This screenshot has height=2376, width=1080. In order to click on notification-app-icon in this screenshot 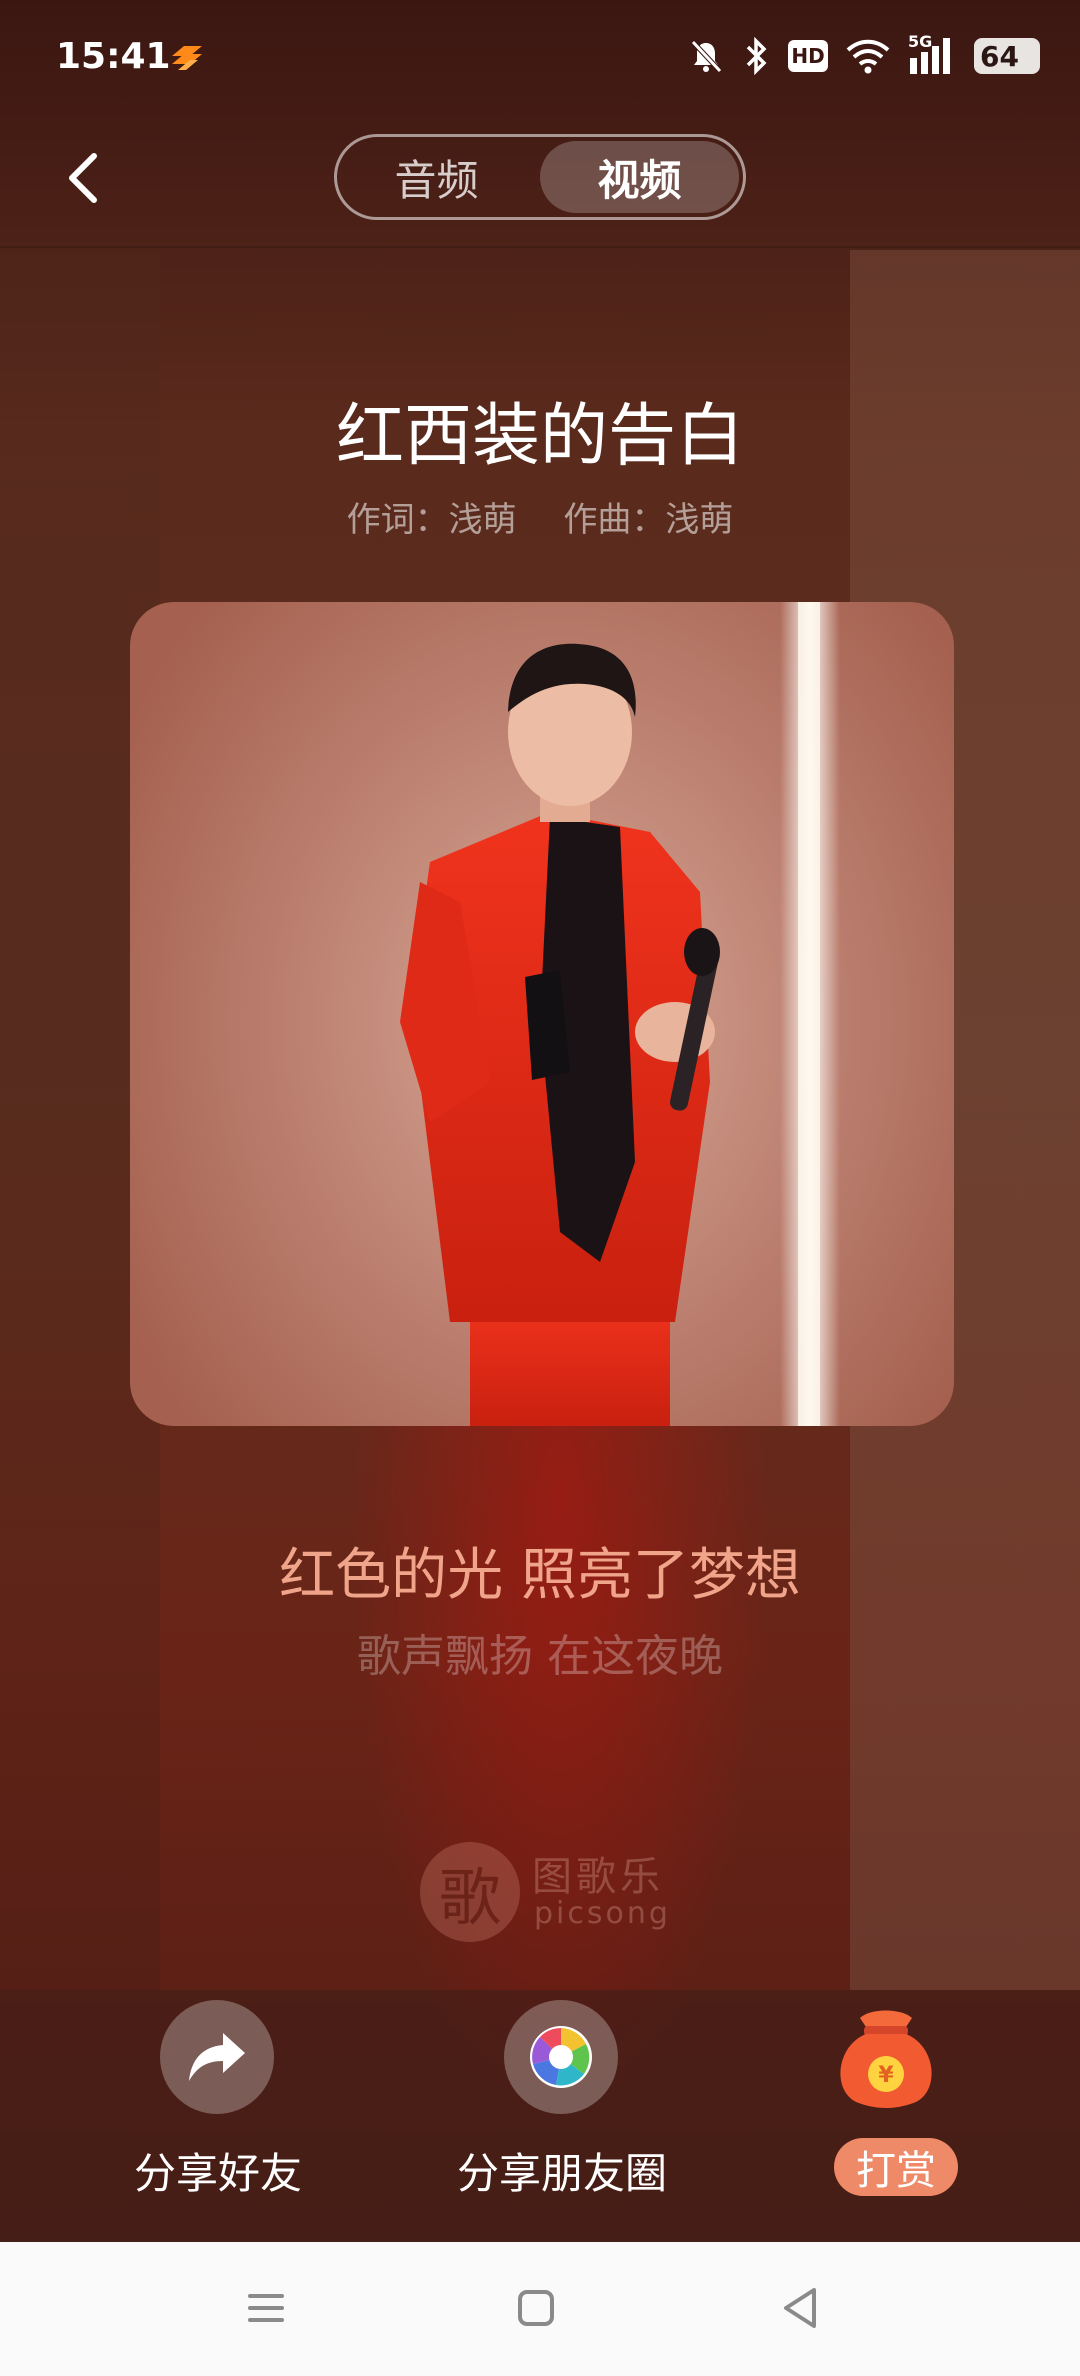, I will do `click(187, 58)`.